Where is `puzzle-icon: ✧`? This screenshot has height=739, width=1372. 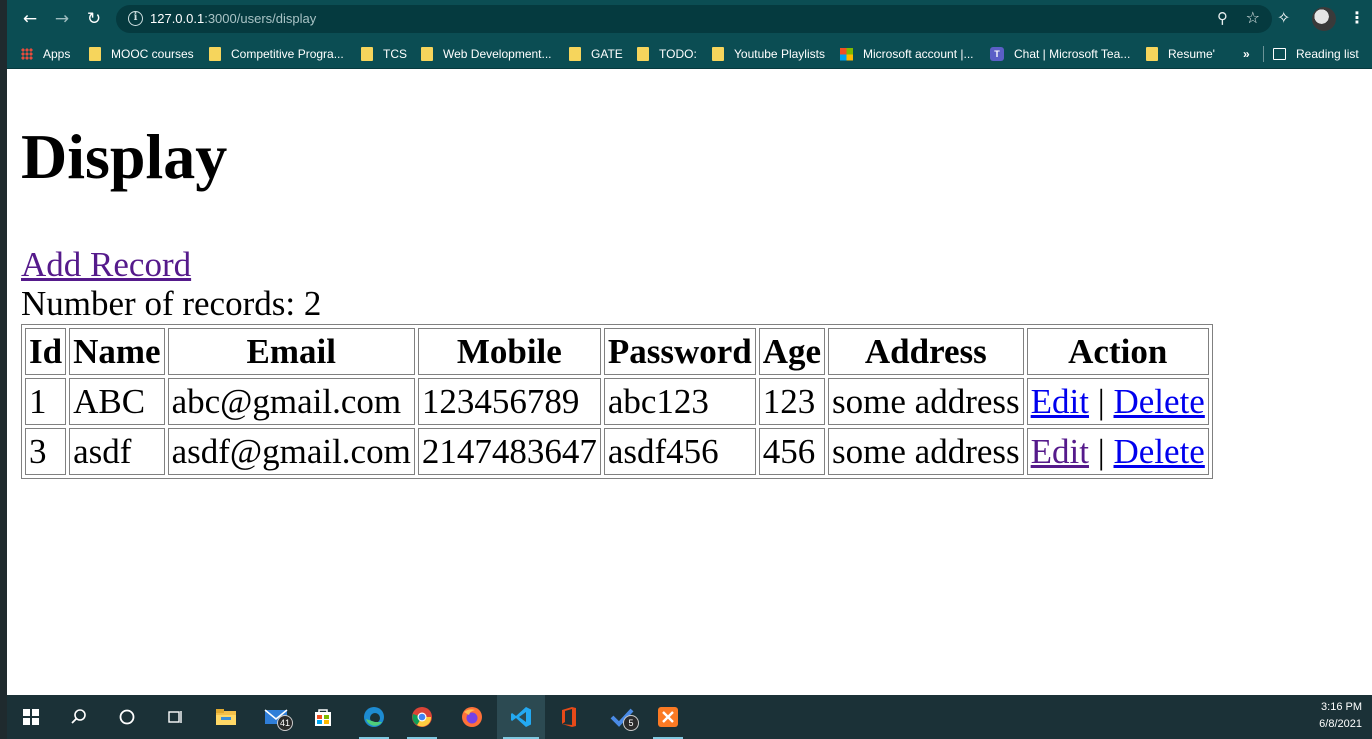 puzzle-icon: ✧ is located at coordinates (1283, 17).